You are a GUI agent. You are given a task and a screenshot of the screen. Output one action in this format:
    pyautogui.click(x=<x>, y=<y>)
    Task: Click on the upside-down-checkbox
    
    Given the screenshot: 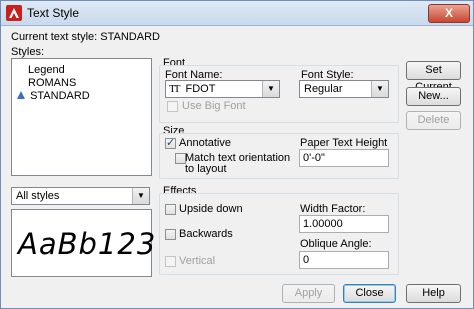 What is the action you would take?
    pyautogui.click(x=170, y=209)
    